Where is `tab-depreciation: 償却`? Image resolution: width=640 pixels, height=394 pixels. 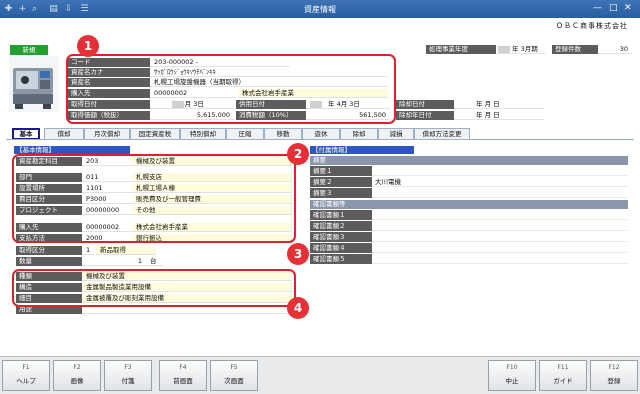 tab-depreciation: 償却 is located at coordinates (64, 133).